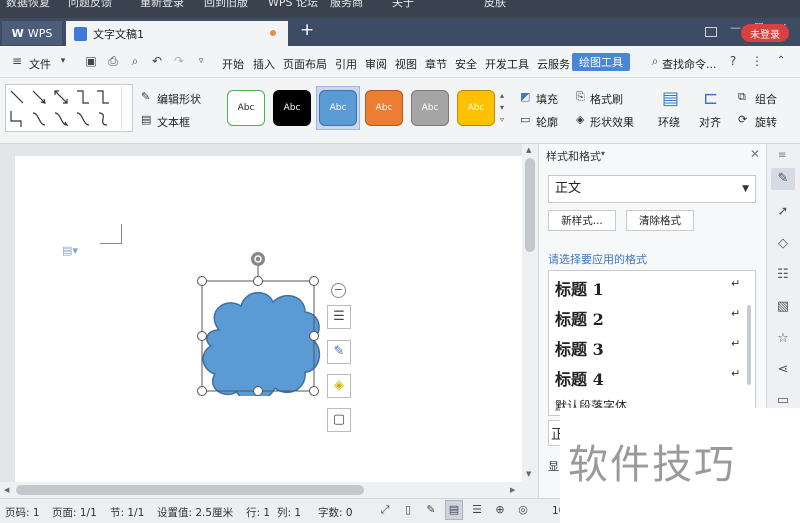  What do you see at coordinates (507, 64) in the screenshot?
I see `menu-developer: 开发工具` at bounding box center [507, 64].